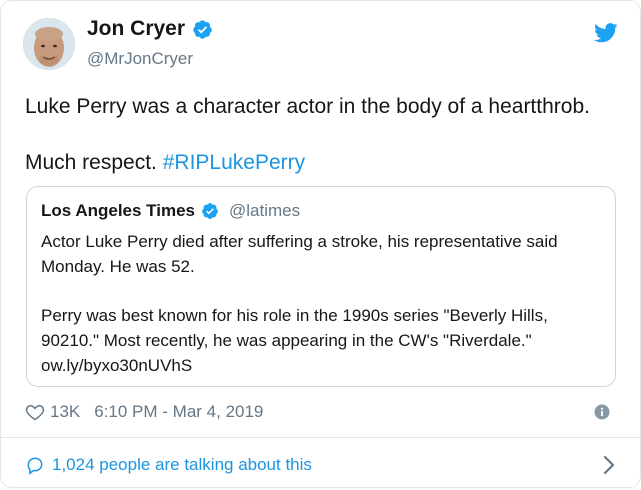  I want to click on heart-icon, so click(35, 412).